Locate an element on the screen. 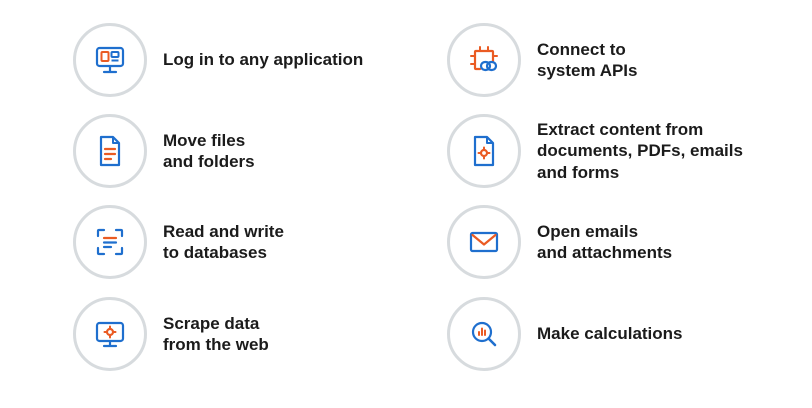  feature-label: Log in to any application is located at coordinates (263, 60).